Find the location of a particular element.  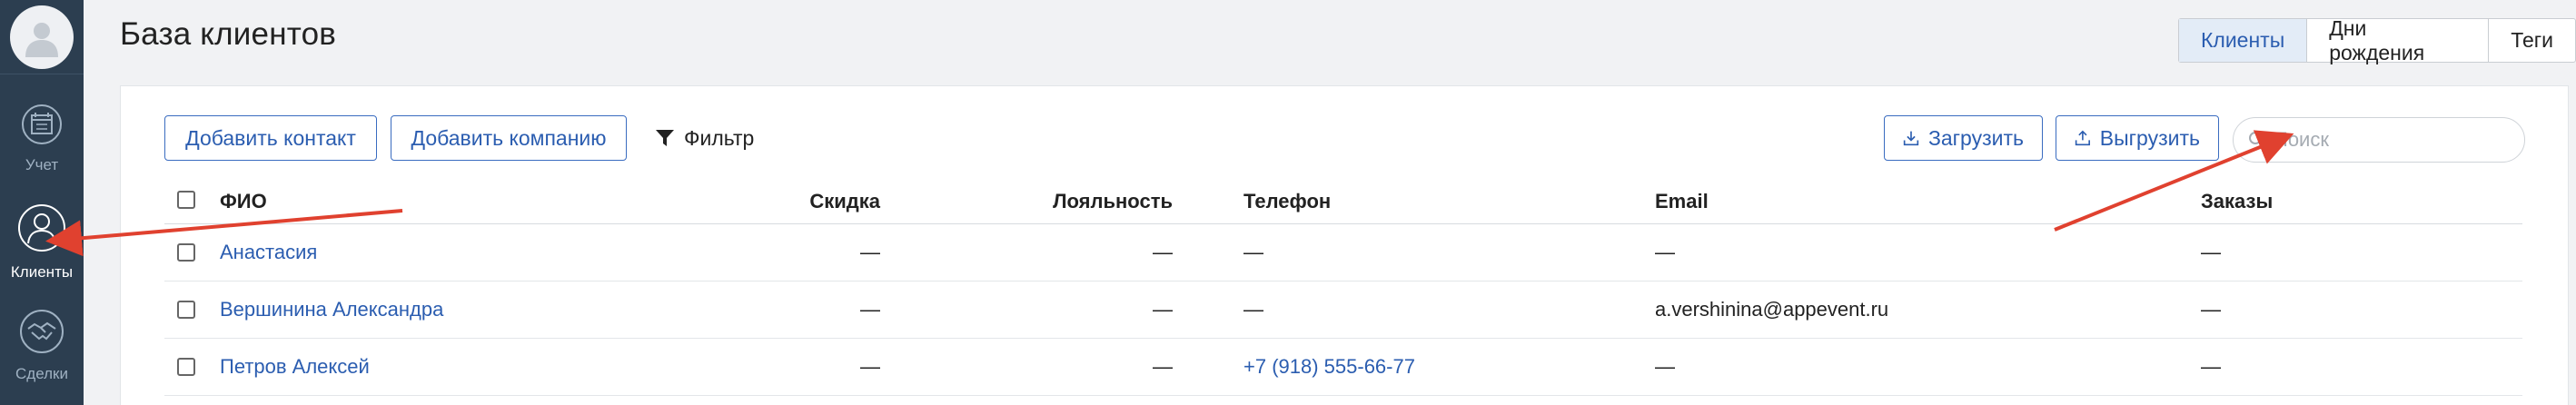

column-header-orders: Заказы is located at coordinates (2237, 201).